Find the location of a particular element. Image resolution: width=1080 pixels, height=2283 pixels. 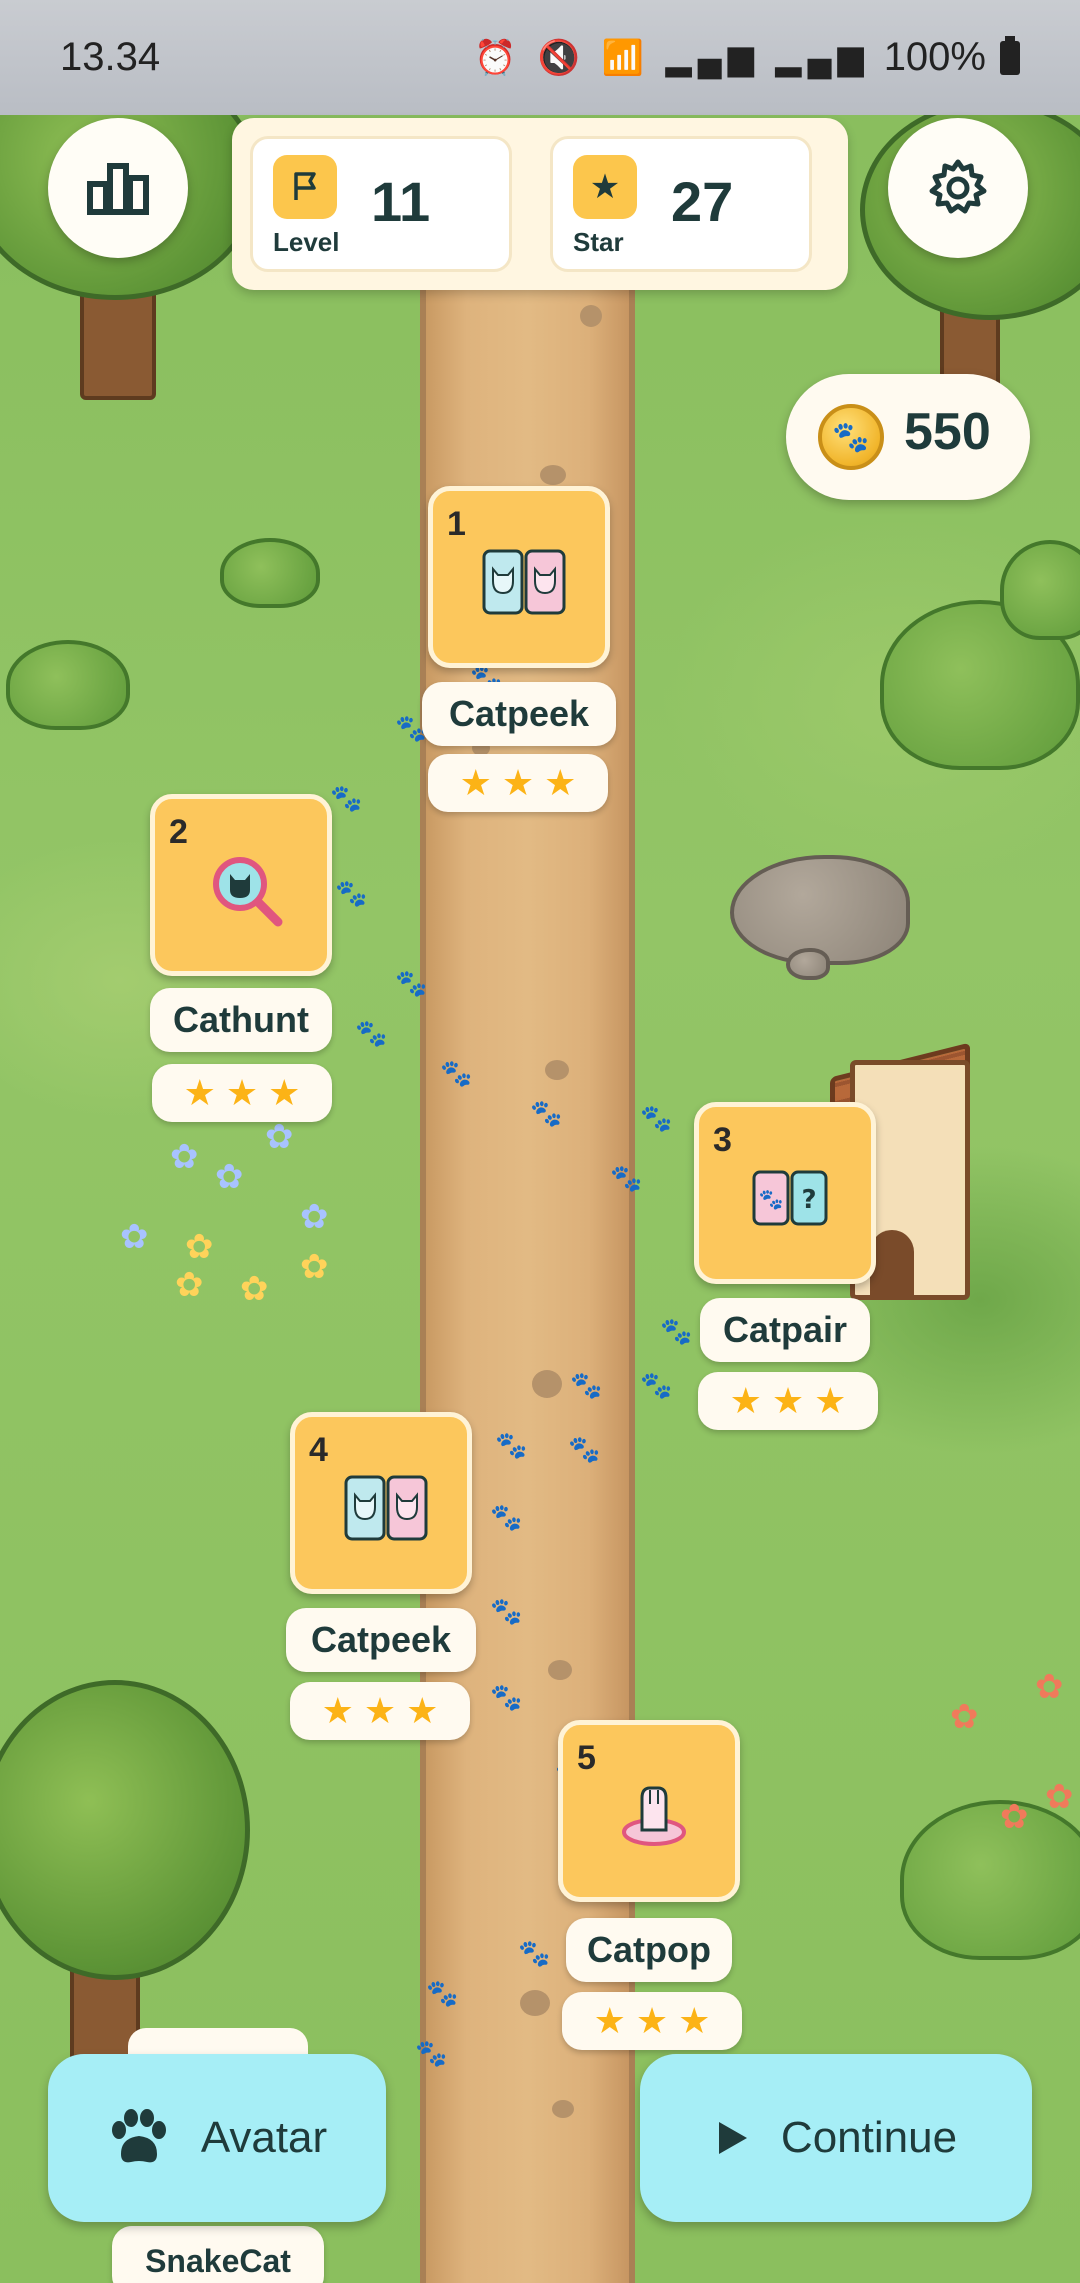

leaderboard-icon is located at coordinates (118, 189).